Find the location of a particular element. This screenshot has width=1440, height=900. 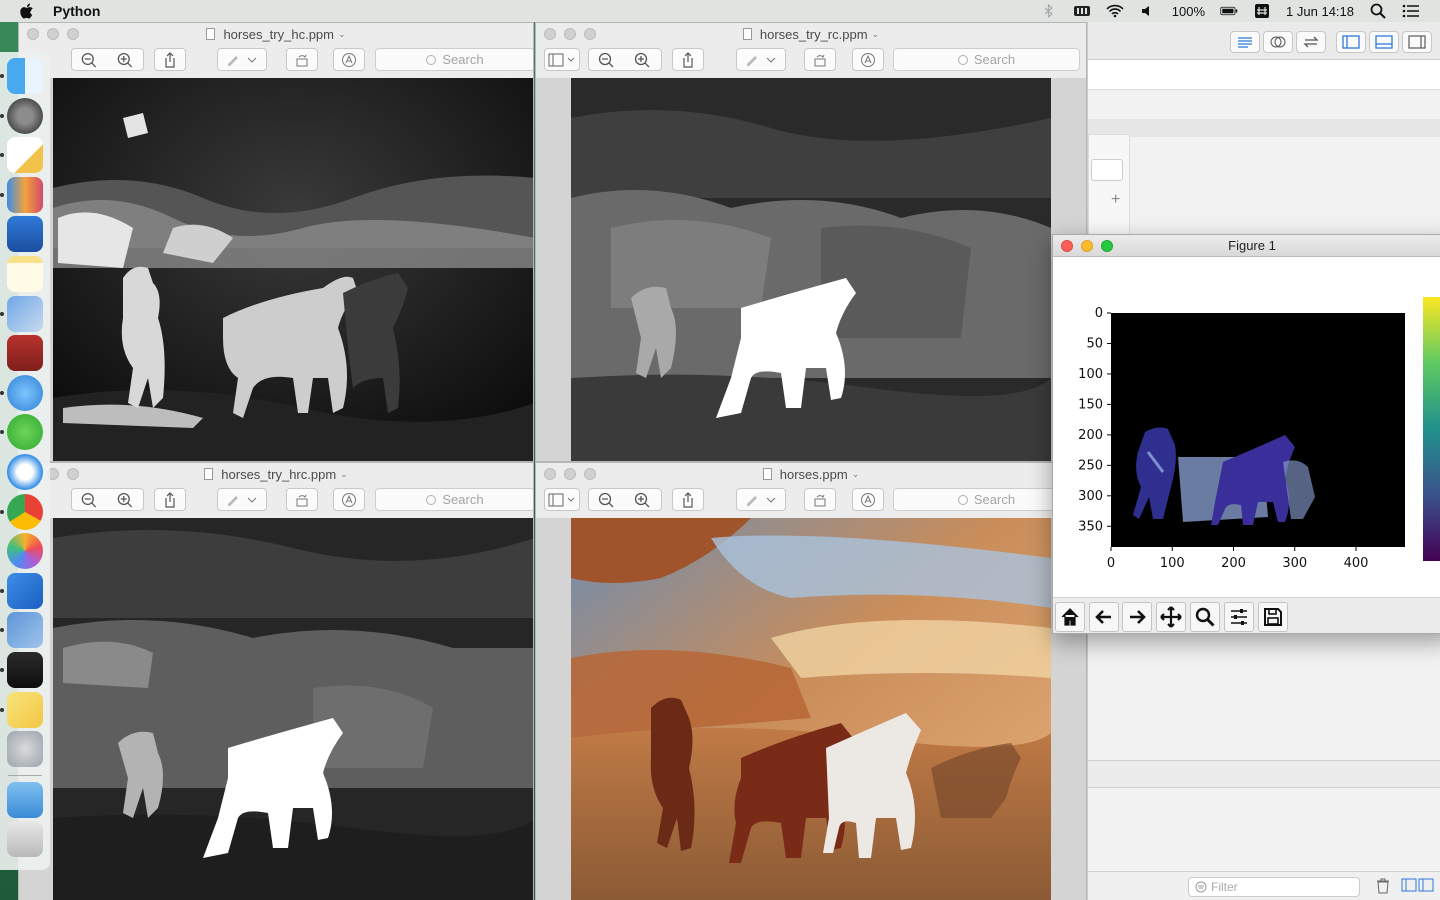

dock-wechat-icon is located at coordinates (21, 432).